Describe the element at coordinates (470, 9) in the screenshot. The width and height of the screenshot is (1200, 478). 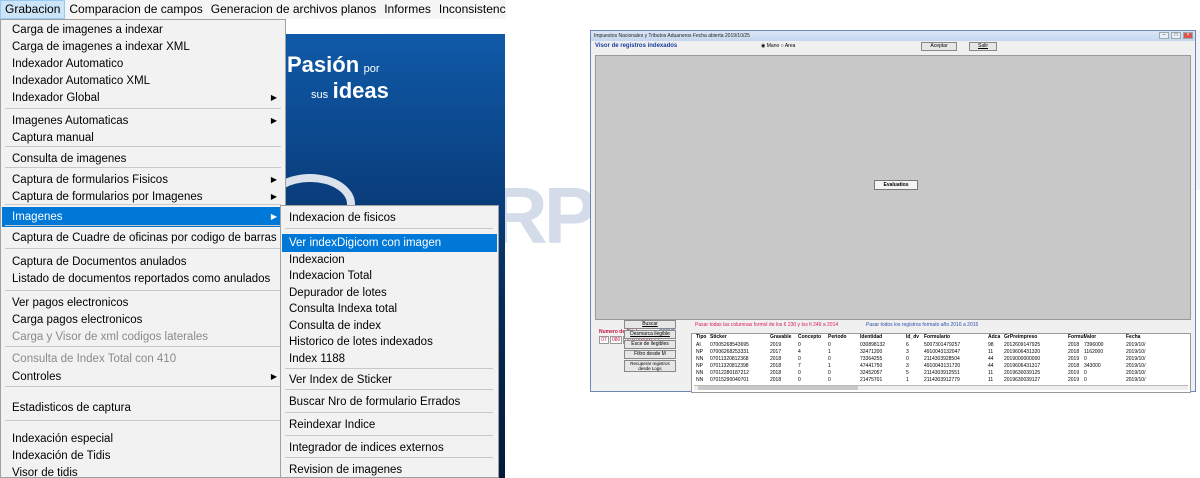
I see `menu-inconsistencias: Inconsistencias` at that location.